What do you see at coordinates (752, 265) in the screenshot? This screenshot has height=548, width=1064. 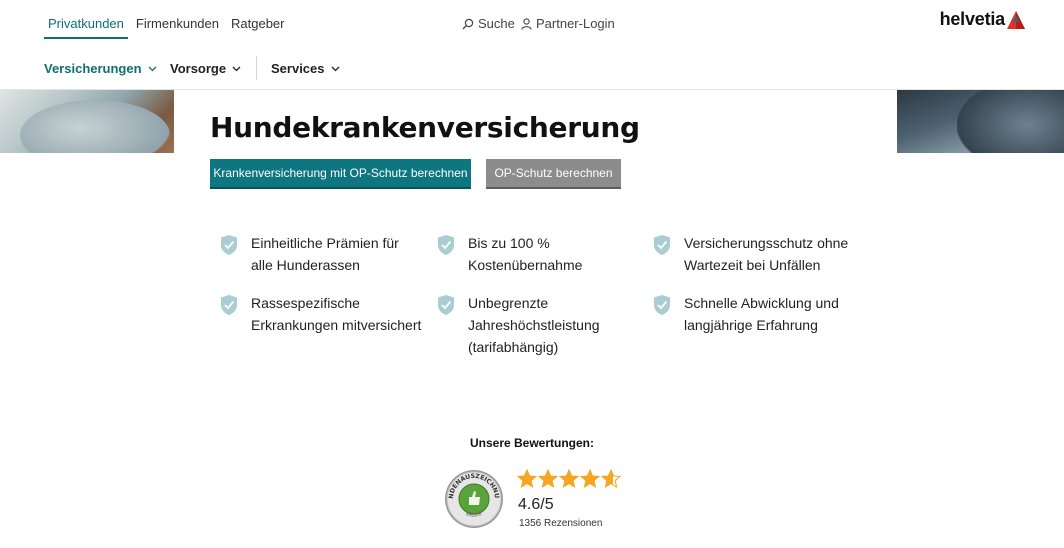 I see `feature-text-line: Wartezeit bei Unfällen` at bounding box center [752, 265].